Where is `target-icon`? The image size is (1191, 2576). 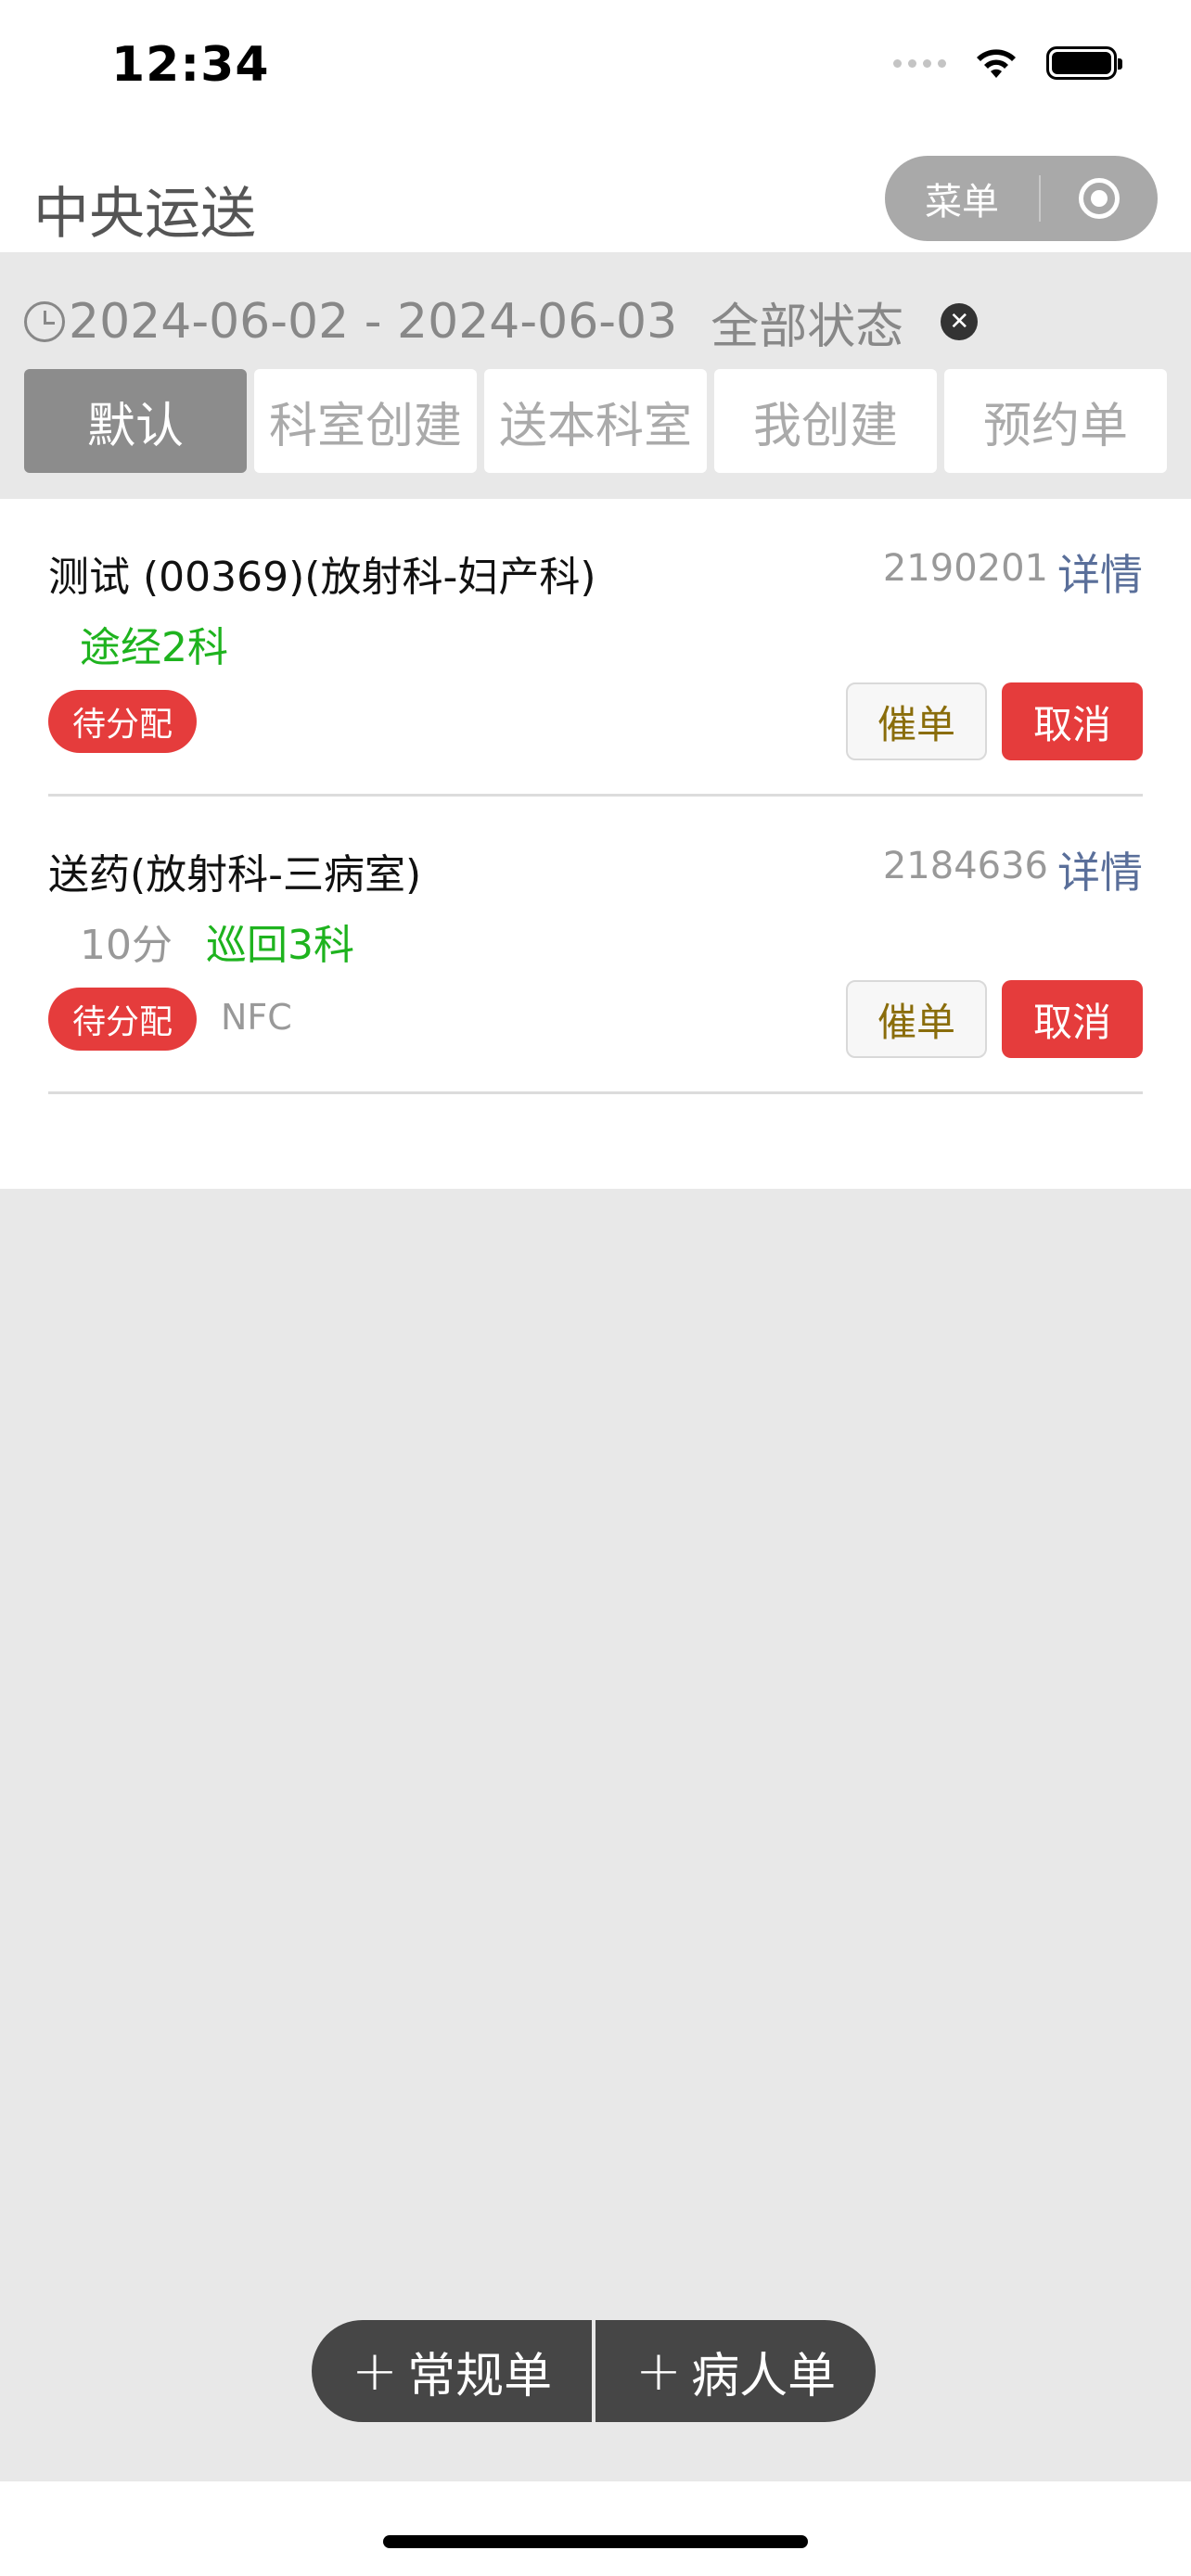
target-icon is located at coordinates (1099, 198).